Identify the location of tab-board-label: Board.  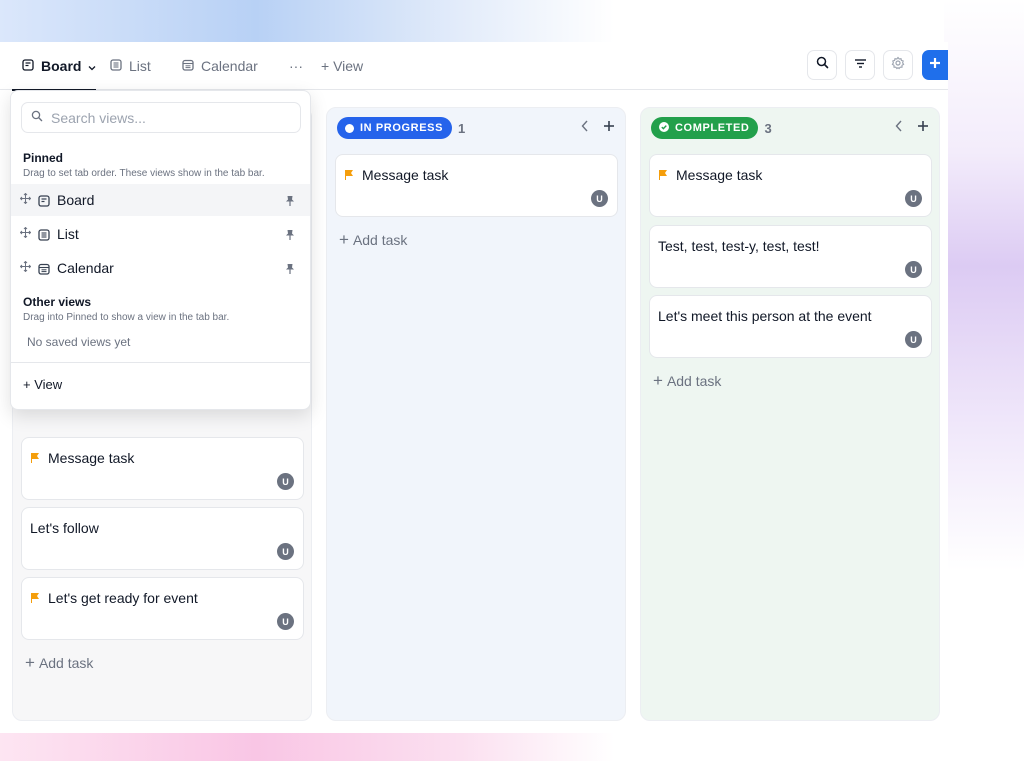
(61, 66).